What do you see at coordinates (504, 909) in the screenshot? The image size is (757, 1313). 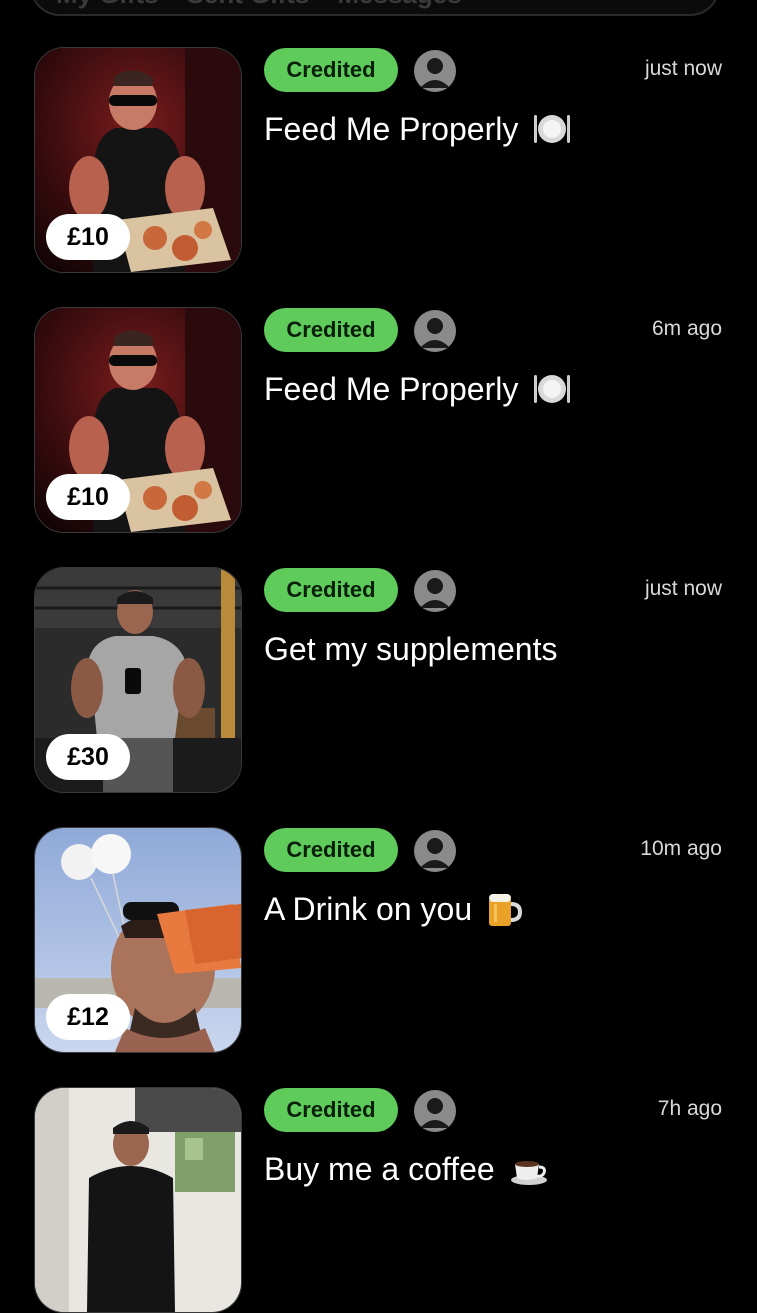 I see `beer-mug-icon` at bounding box center [504, 909].